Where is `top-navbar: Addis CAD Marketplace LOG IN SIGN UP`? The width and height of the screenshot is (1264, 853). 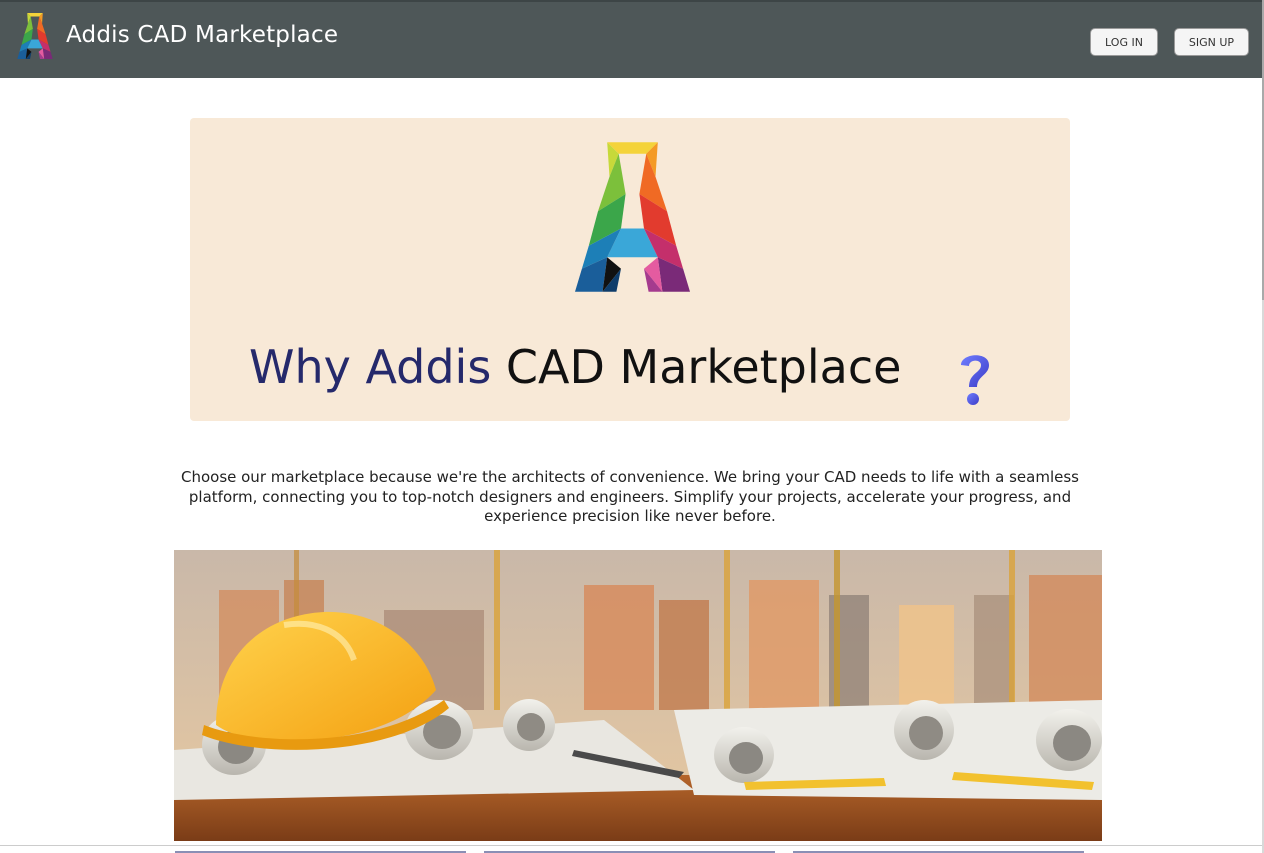 top-navbar: Addis CAD Marketplace LOG IN SIGN UP is located at coordinates (631, 39).